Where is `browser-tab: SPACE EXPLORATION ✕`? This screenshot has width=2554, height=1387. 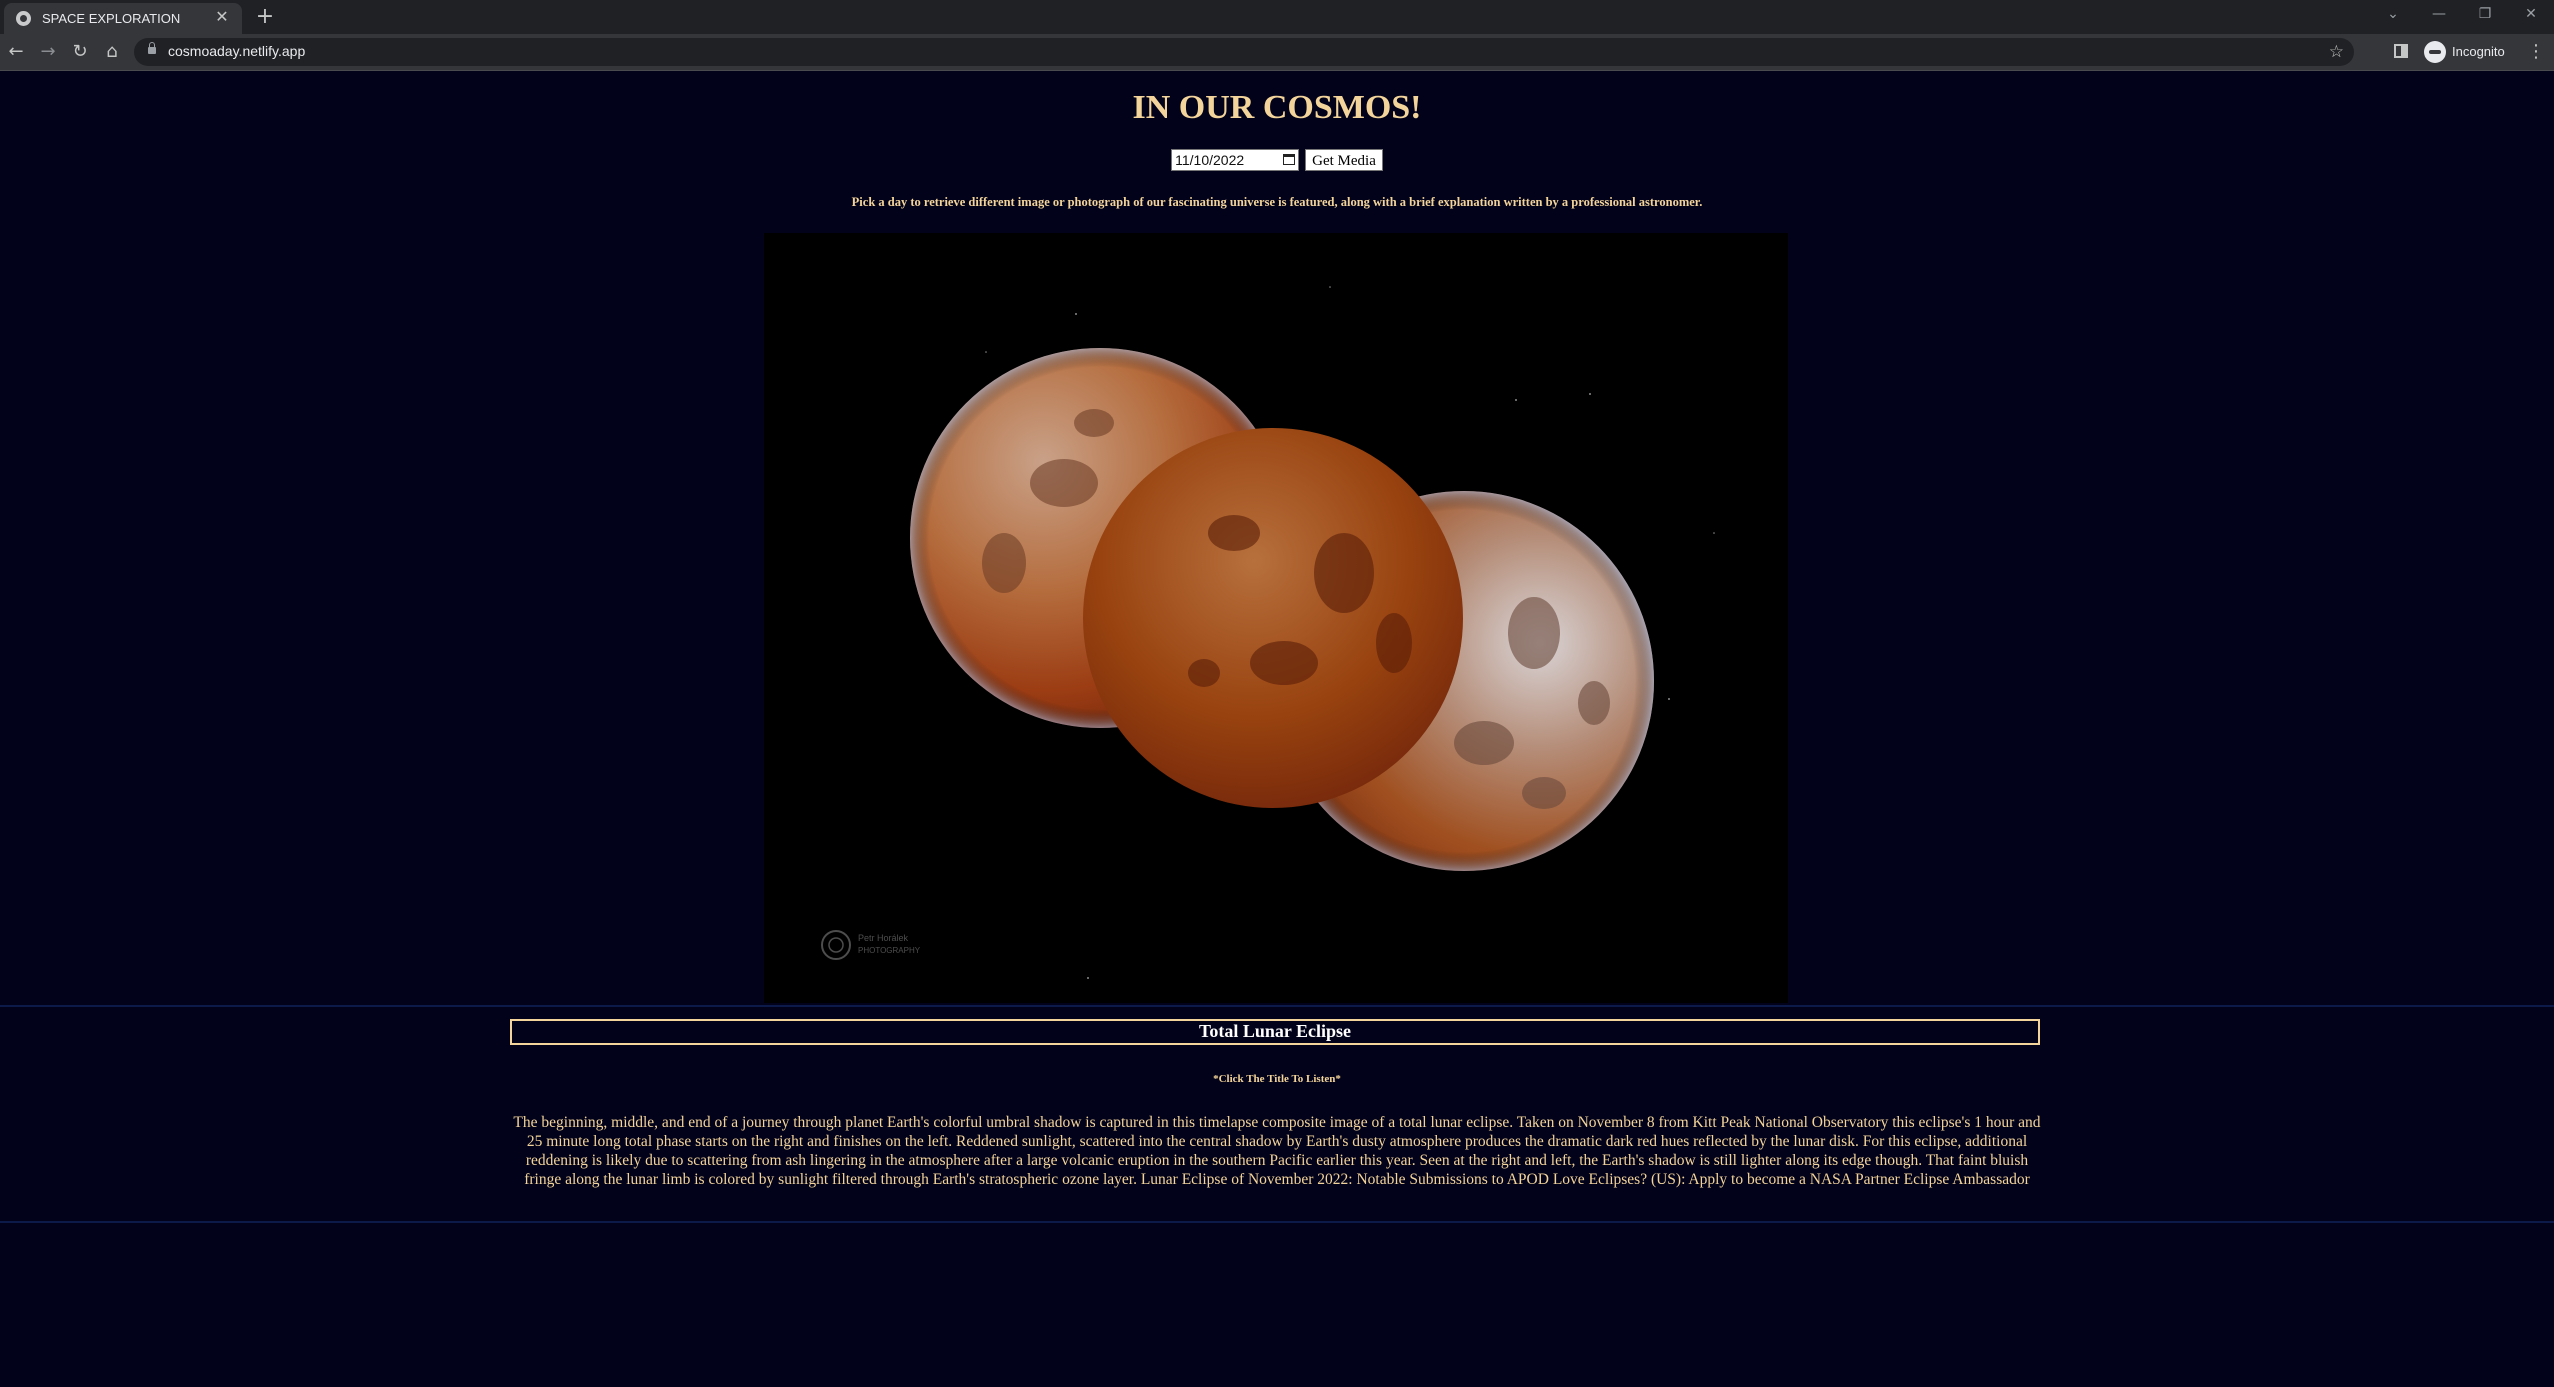
browser-tab: SPACE EXPLORATION ✕ is located at coordinates (123, 18).